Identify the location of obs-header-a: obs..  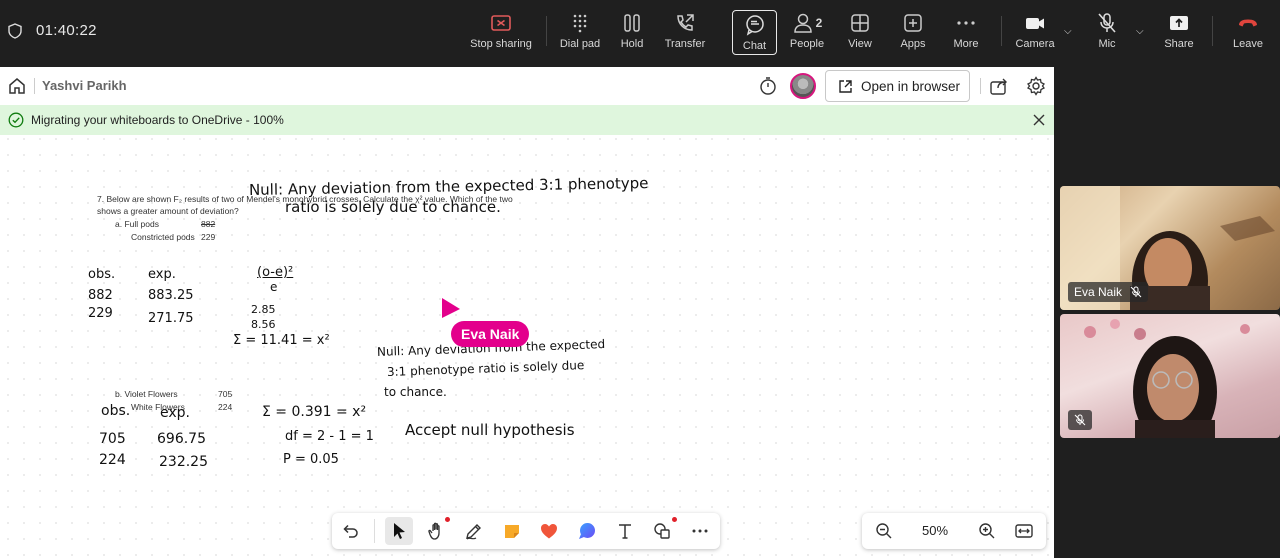
(102, 274).